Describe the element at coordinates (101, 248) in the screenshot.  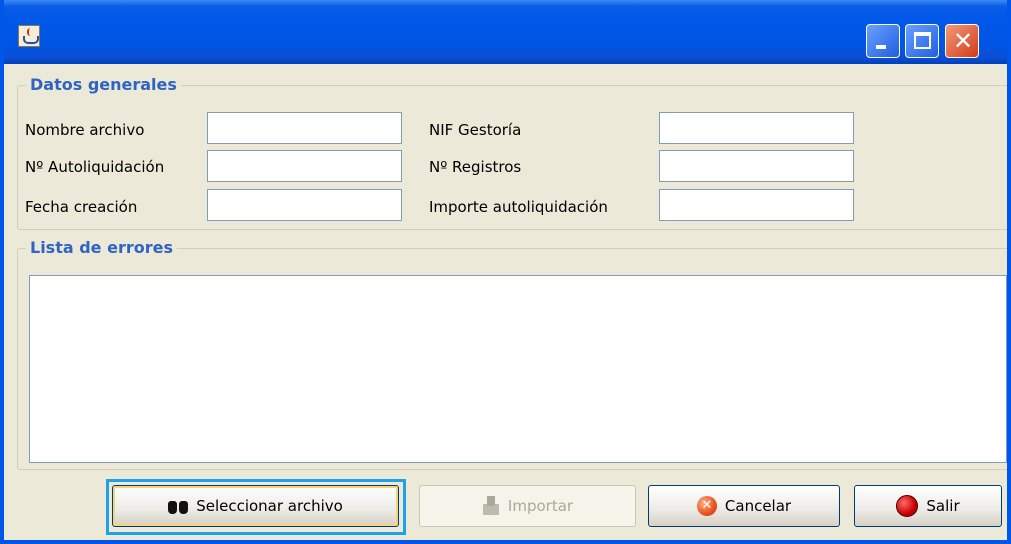
I see `lista-errores-title: Lista de errores` at that location.